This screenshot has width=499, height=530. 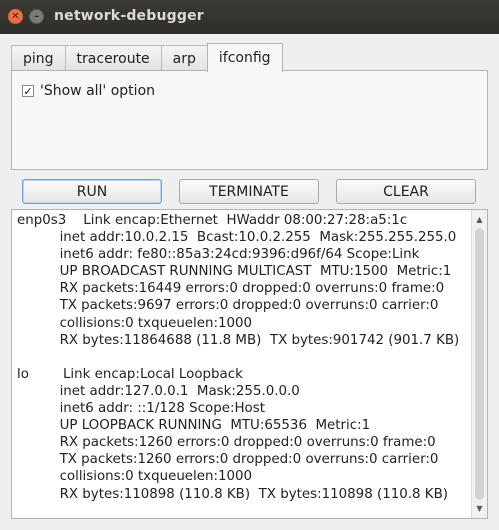 I want to click on show-all-checkbox: ✓, so click(x=28, y=91).